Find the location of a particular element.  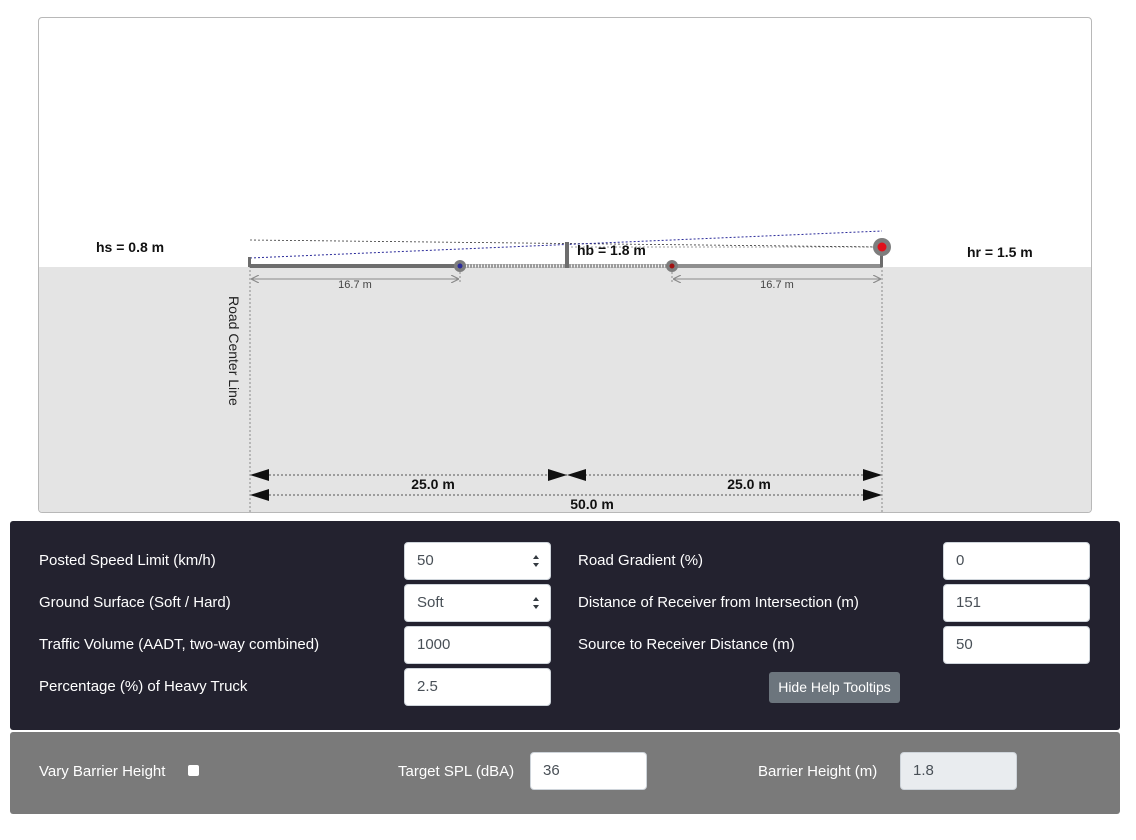

dim-left-half-text: 25.0 m is located at coordinates (433, 484).